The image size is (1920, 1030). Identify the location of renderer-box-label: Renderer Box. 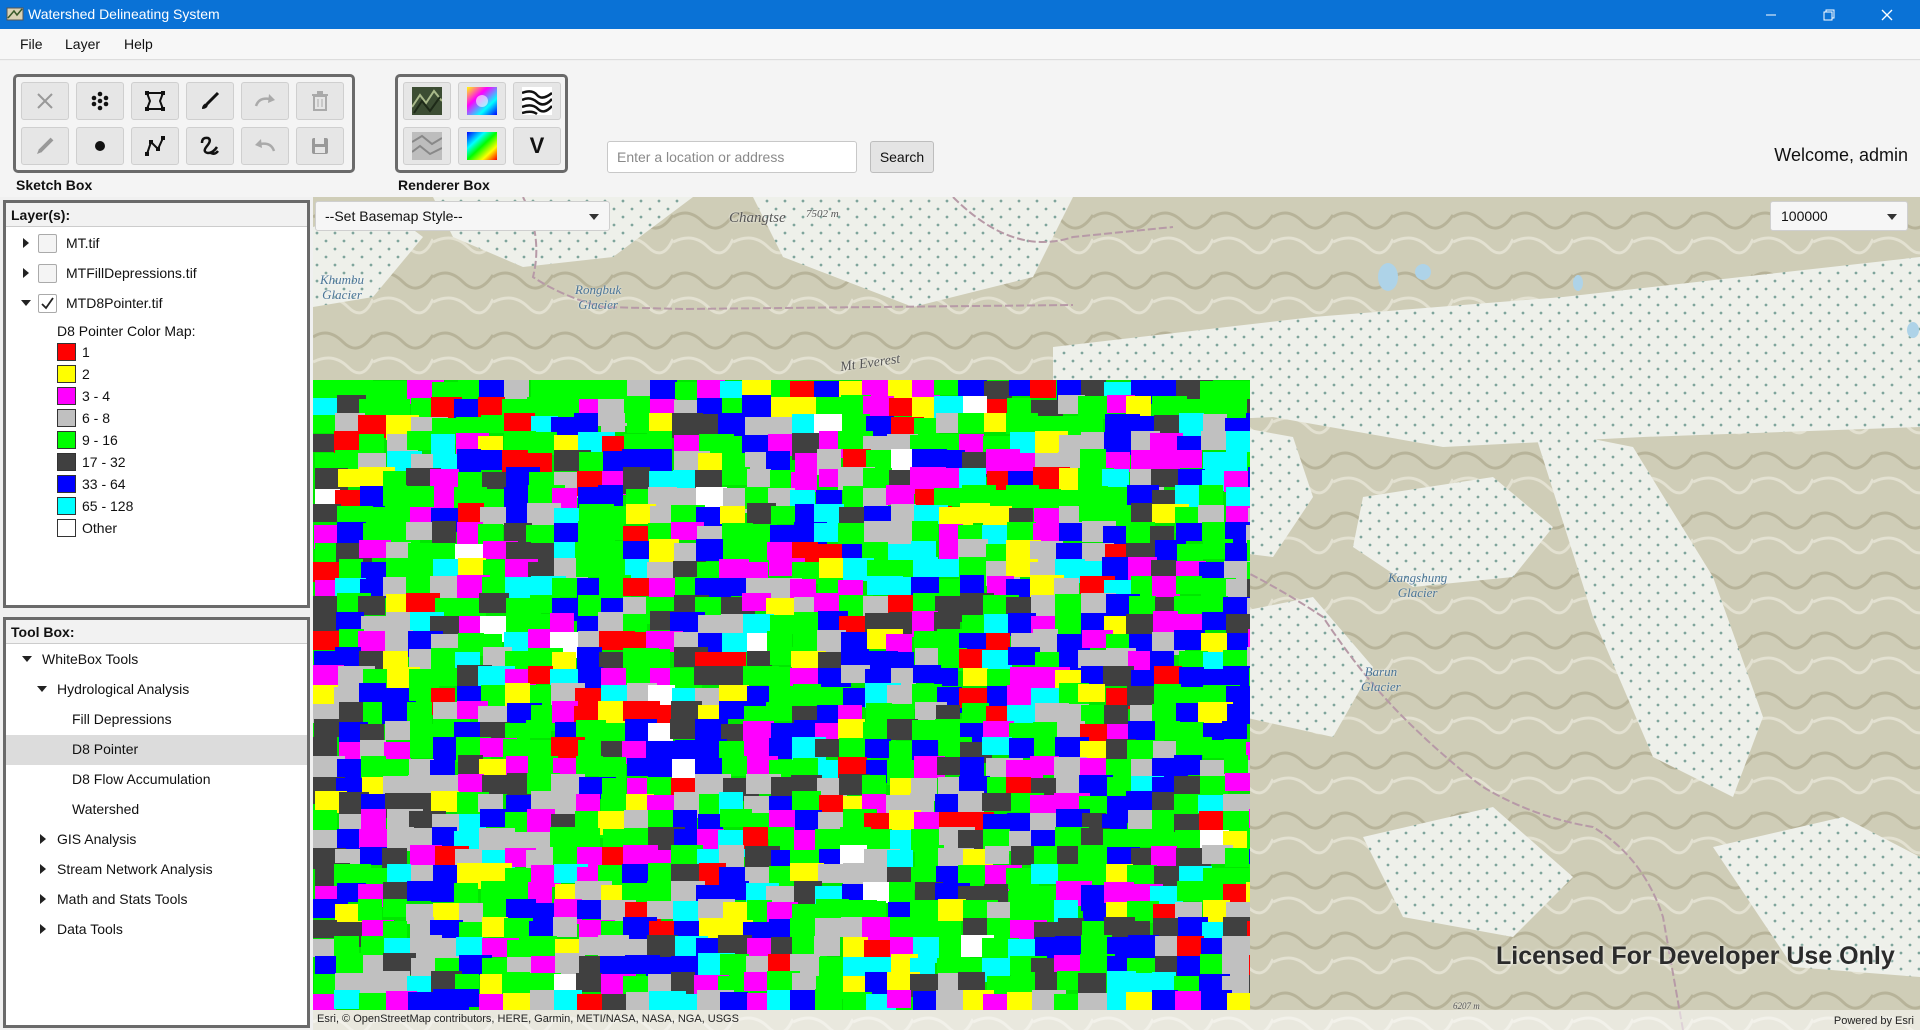
(444, 185).